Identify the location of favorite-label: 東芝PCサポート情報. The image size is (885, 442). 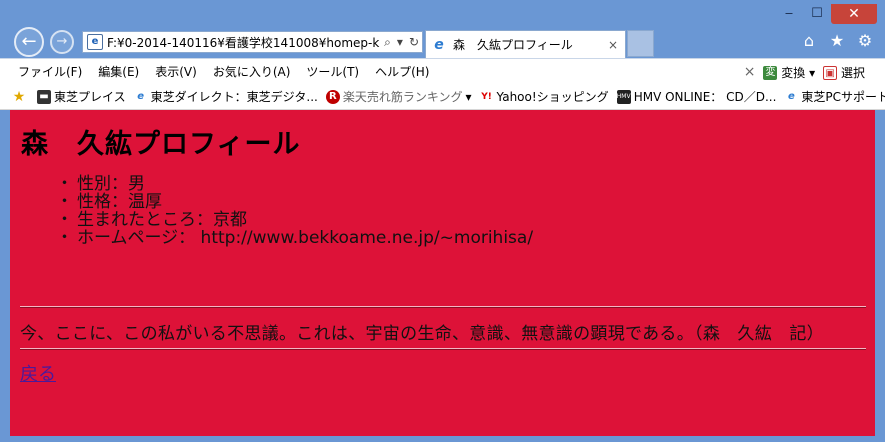
(843, 97).